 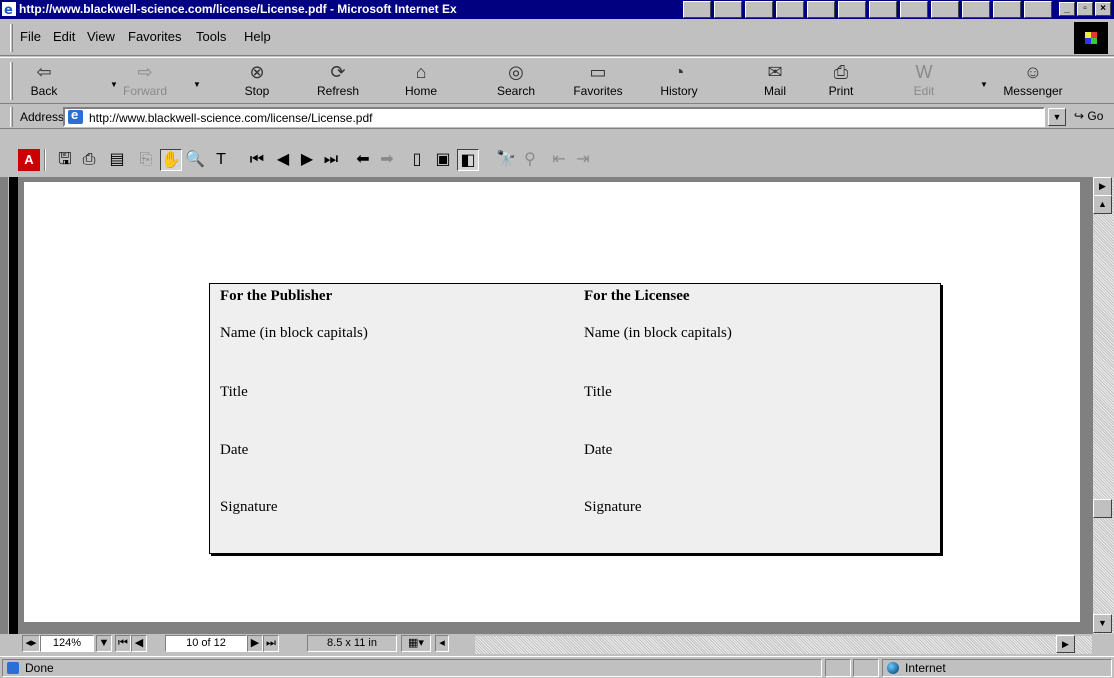 What do you see at coordinates (206, 643) in the screenshot?
I see `page-indicator: 10 of 12` at bounding box center [206, 643].